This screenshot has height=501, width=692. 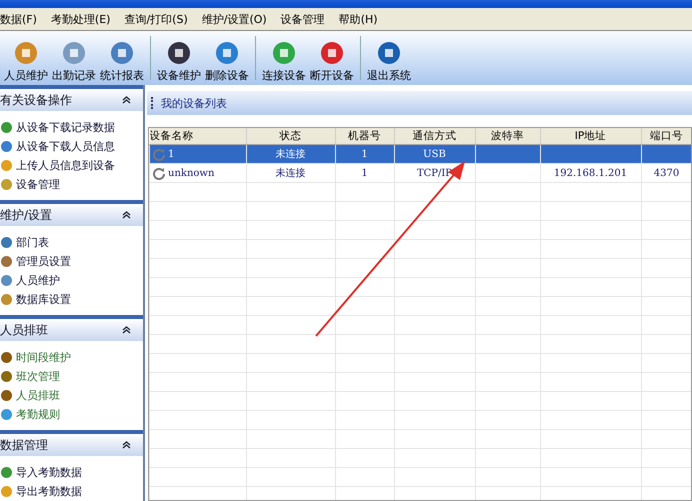 What do you see at coordinates (194, 103) in the screenshot?
I see `panel-title: 我的设备列表` at bounding box center [194, 103].